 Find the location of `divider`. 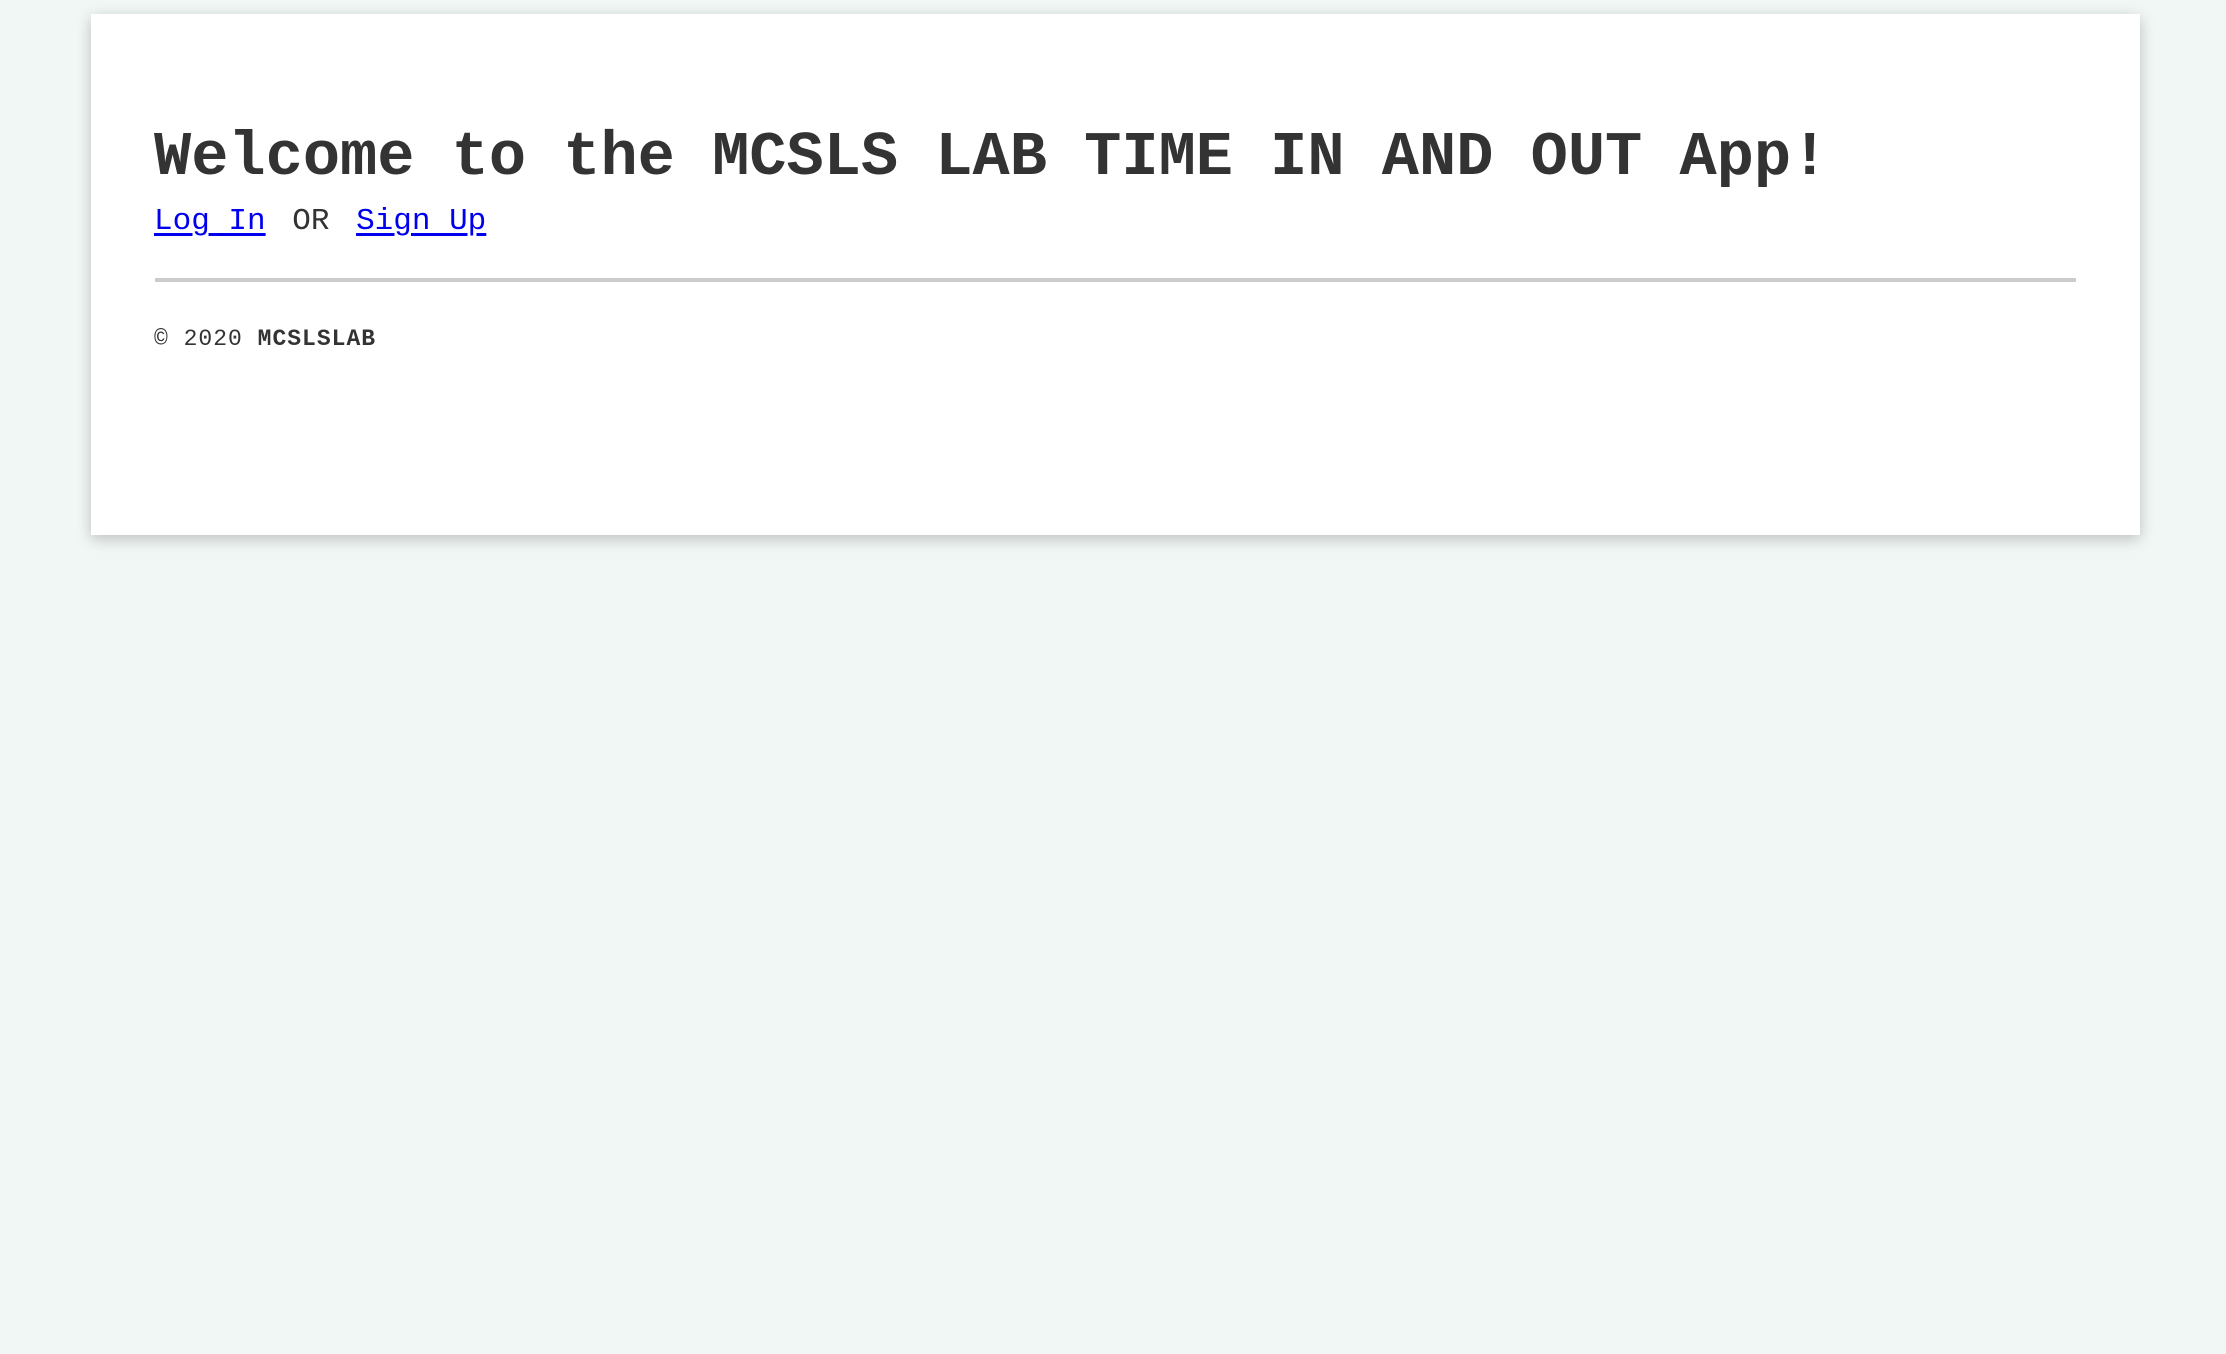

divider is located at coordinates (1115, 280).